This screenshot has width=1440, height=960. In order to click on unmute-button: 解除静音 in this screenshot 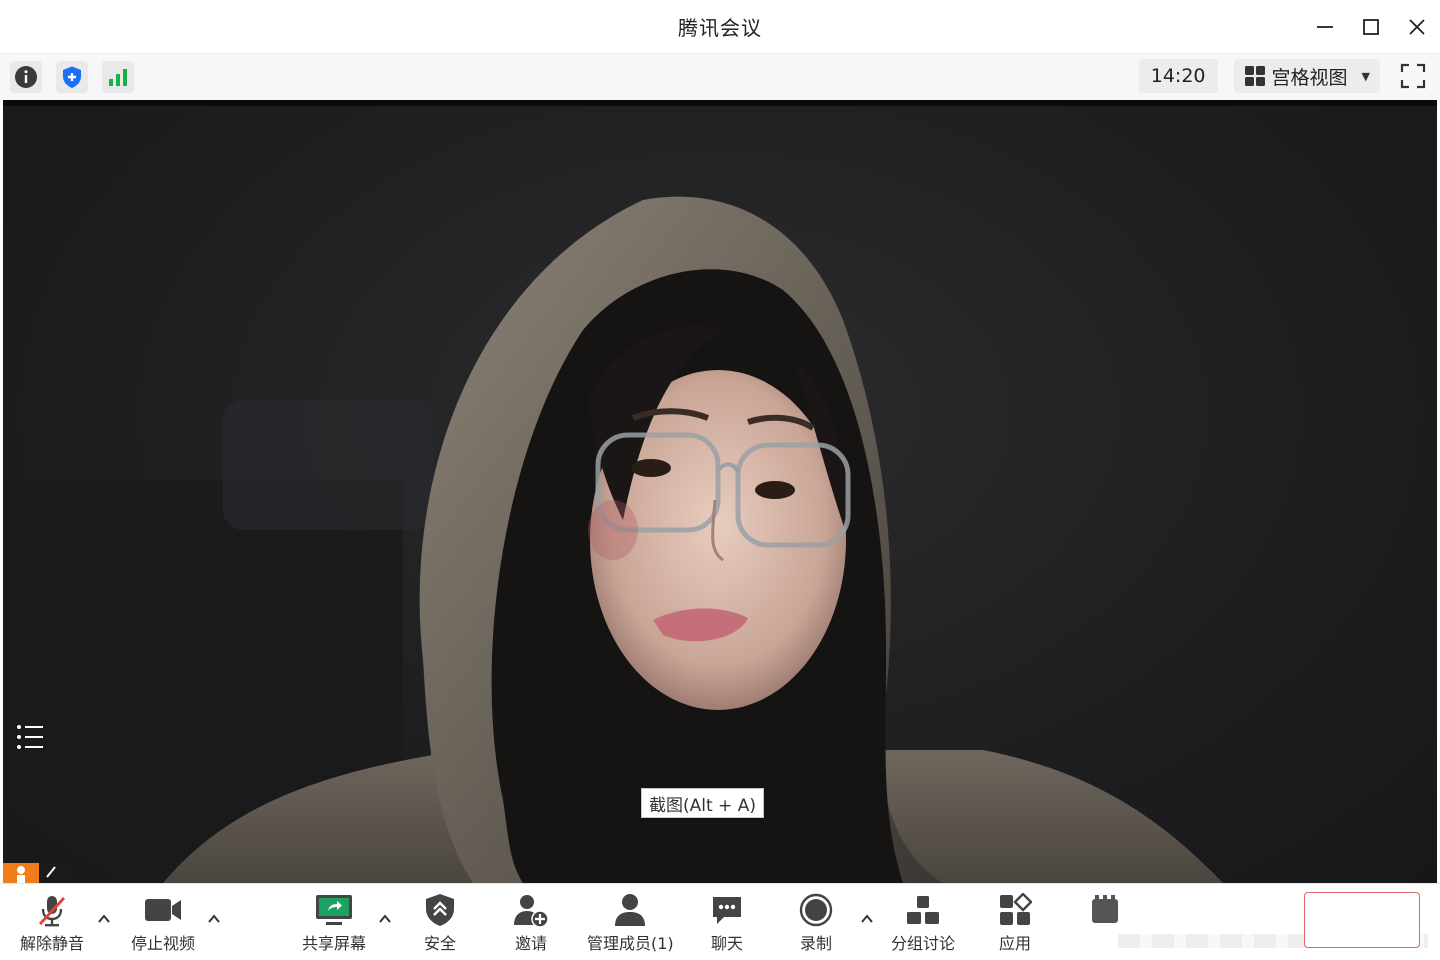, I will do `click(52, 923)`.